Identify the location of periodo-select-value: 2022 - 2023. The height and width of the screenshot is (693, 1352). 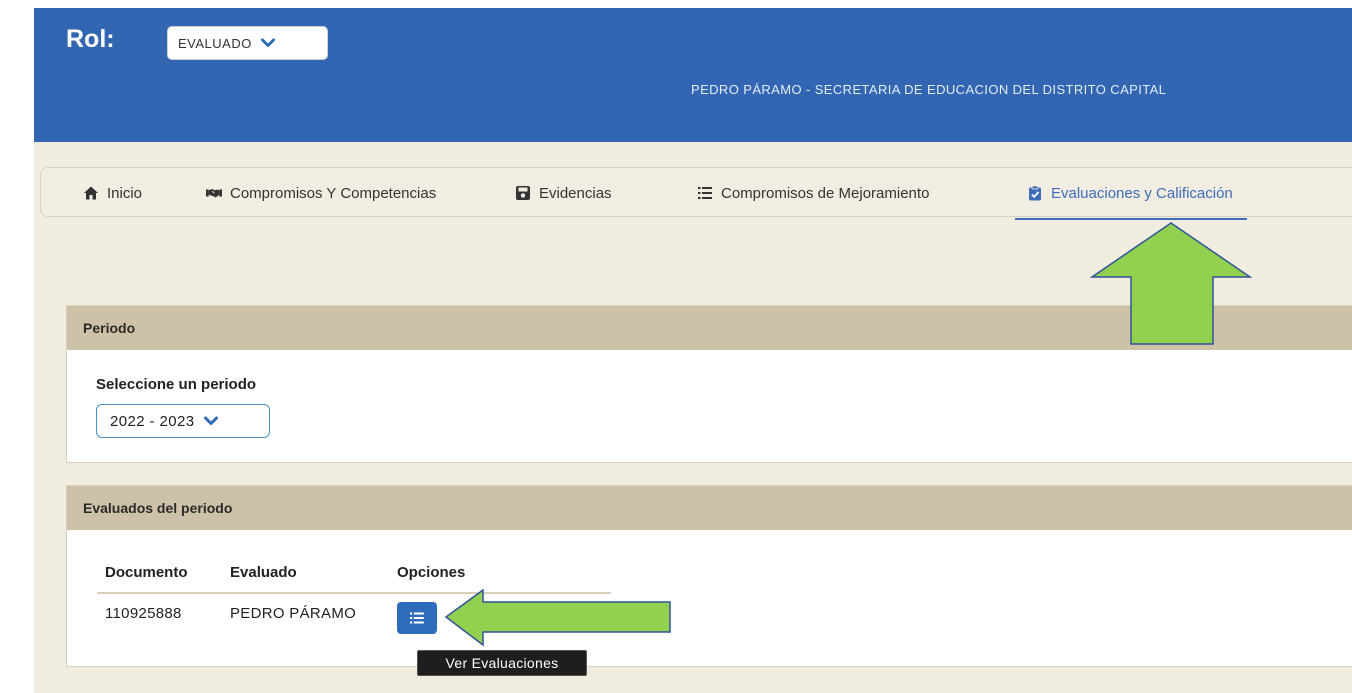
(152, 421).